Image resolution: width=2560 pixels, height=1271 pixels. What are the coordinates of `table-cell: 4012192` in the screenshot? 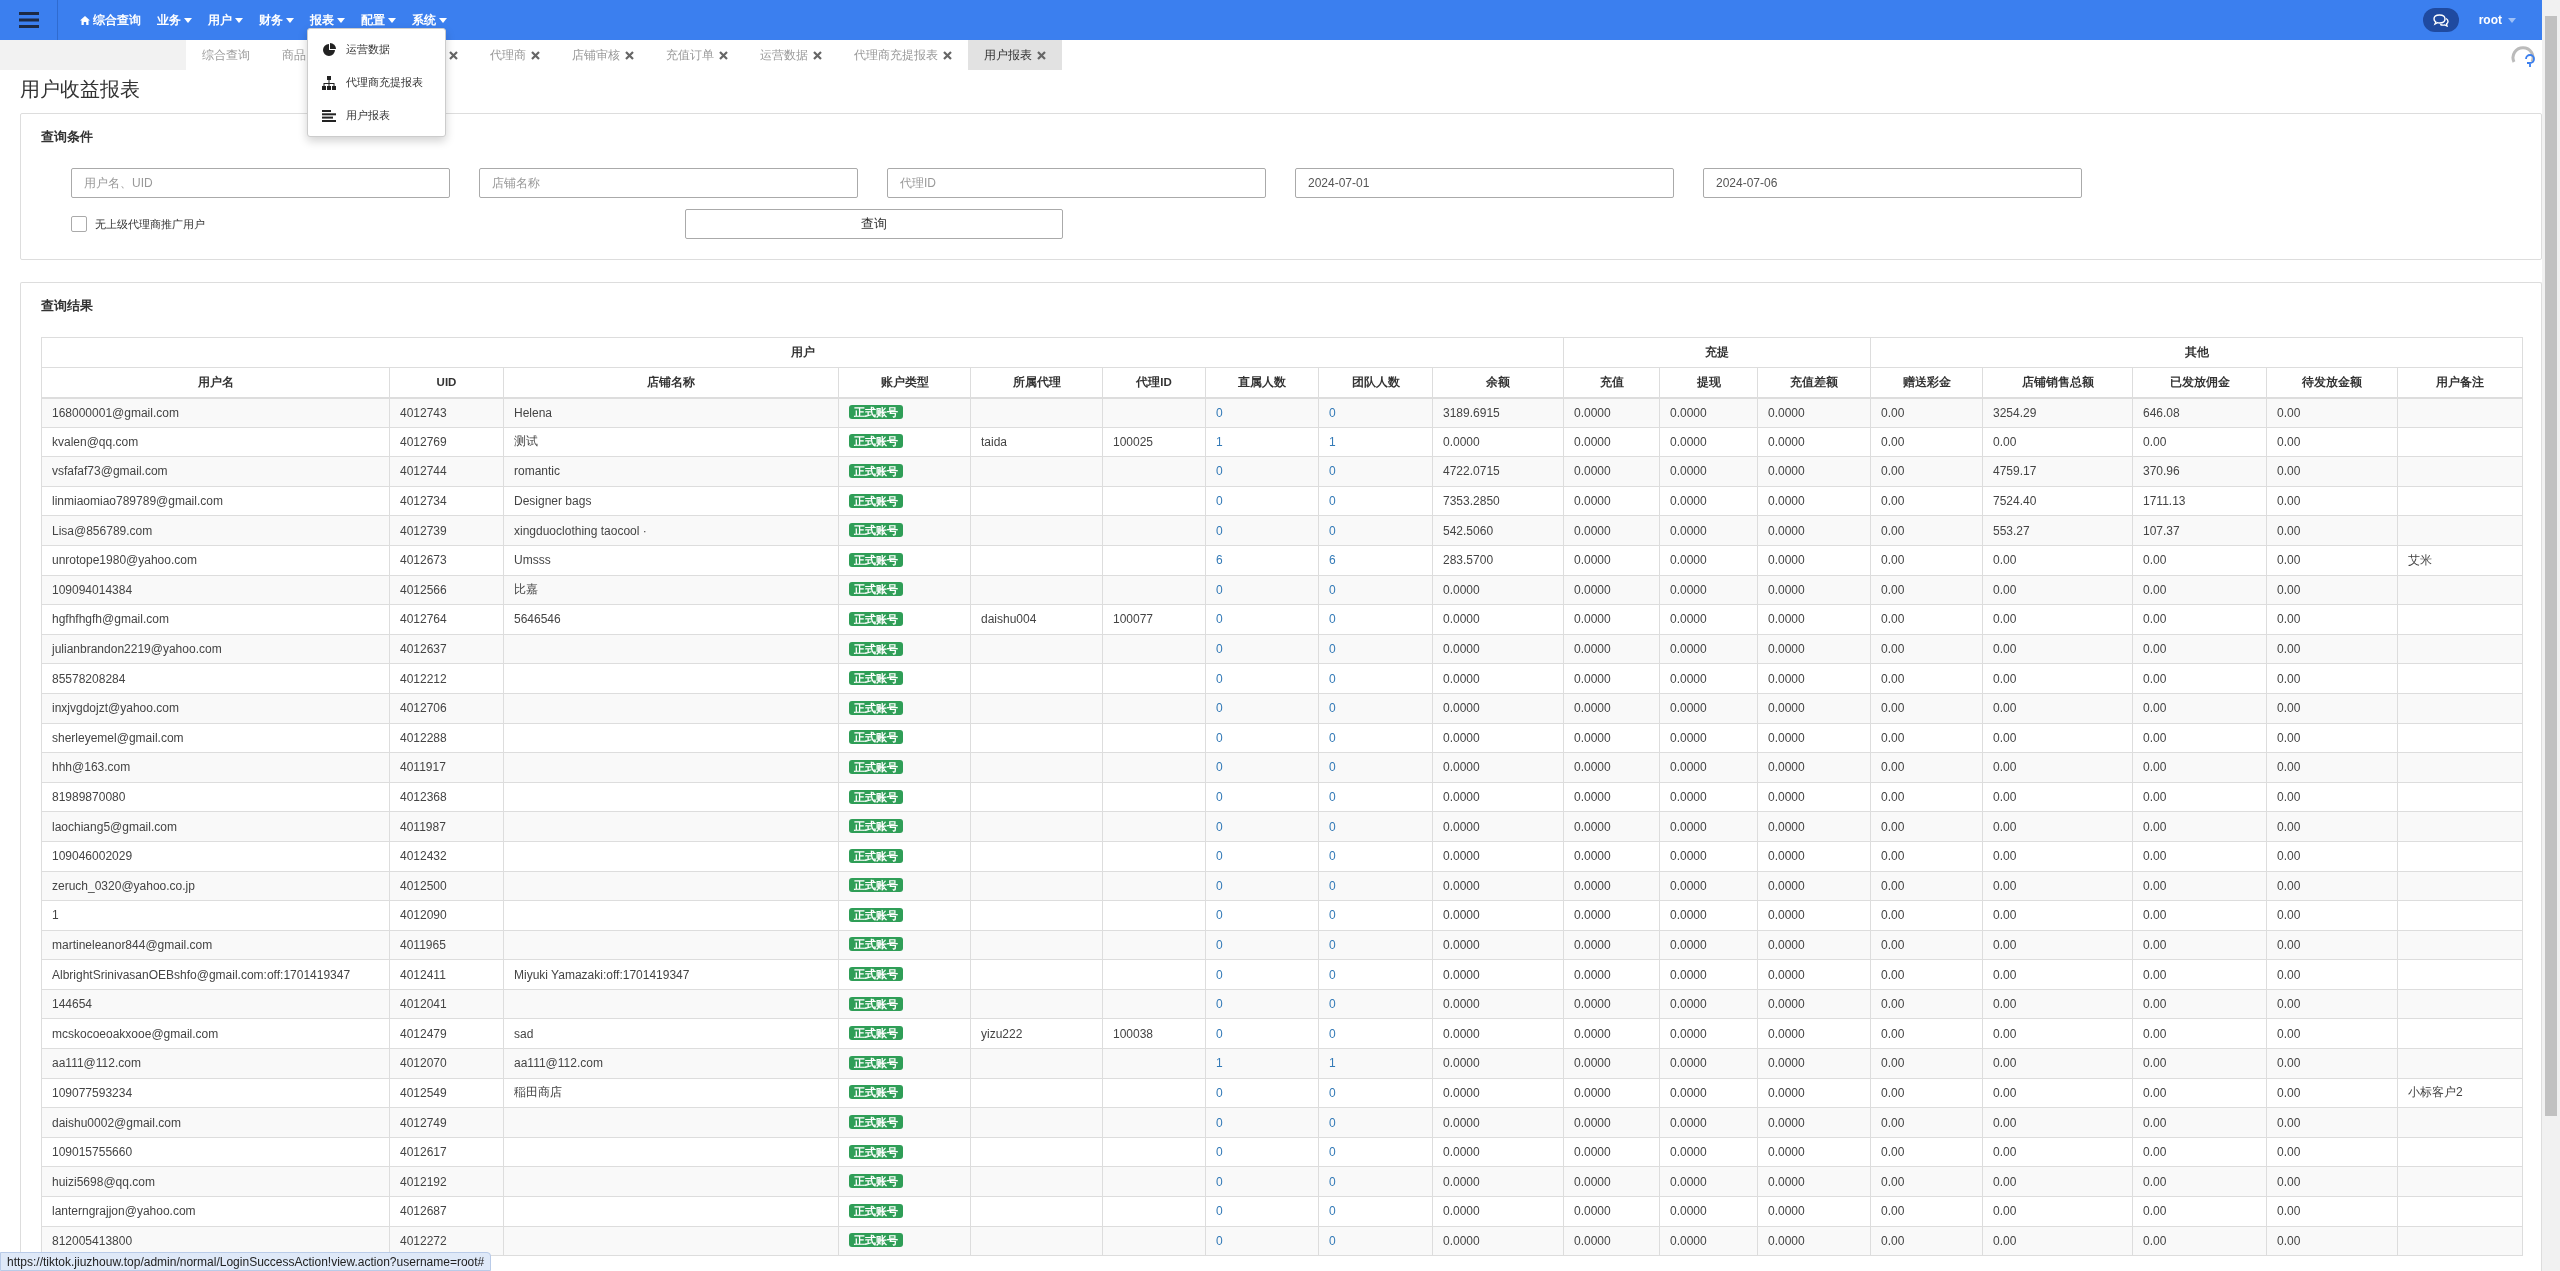 It's located at (446, 1181).